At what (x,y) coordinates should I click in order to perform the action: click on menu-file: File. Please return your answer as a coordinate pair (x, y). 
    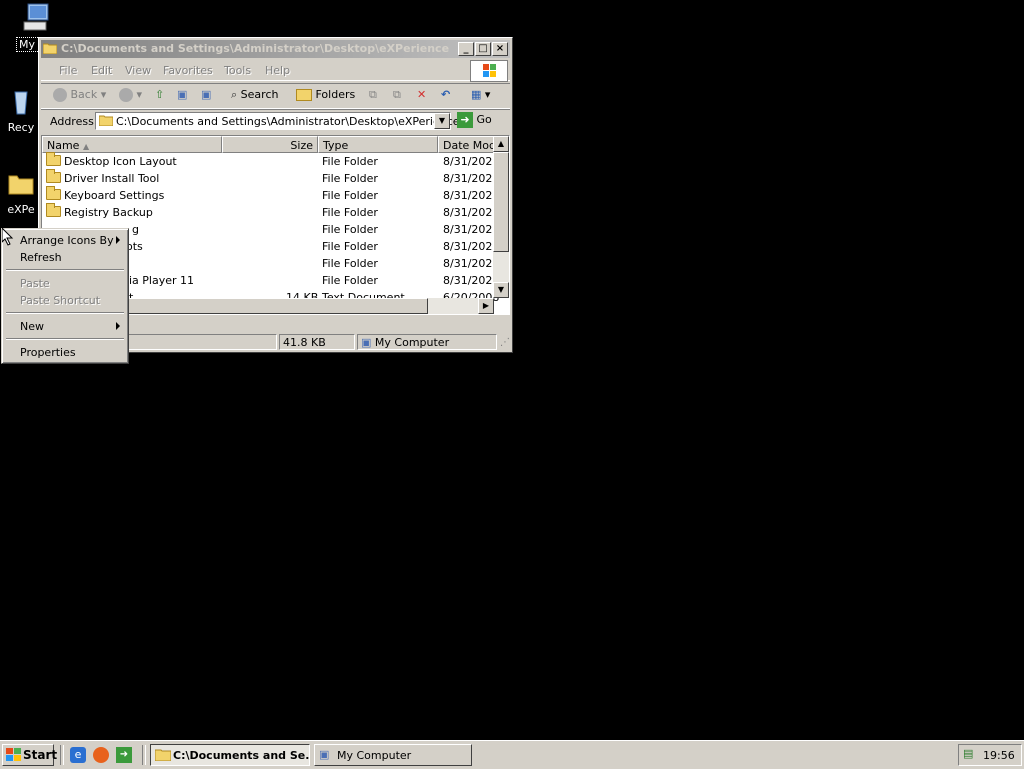
    Looking at the image, I should click on (68, 70).